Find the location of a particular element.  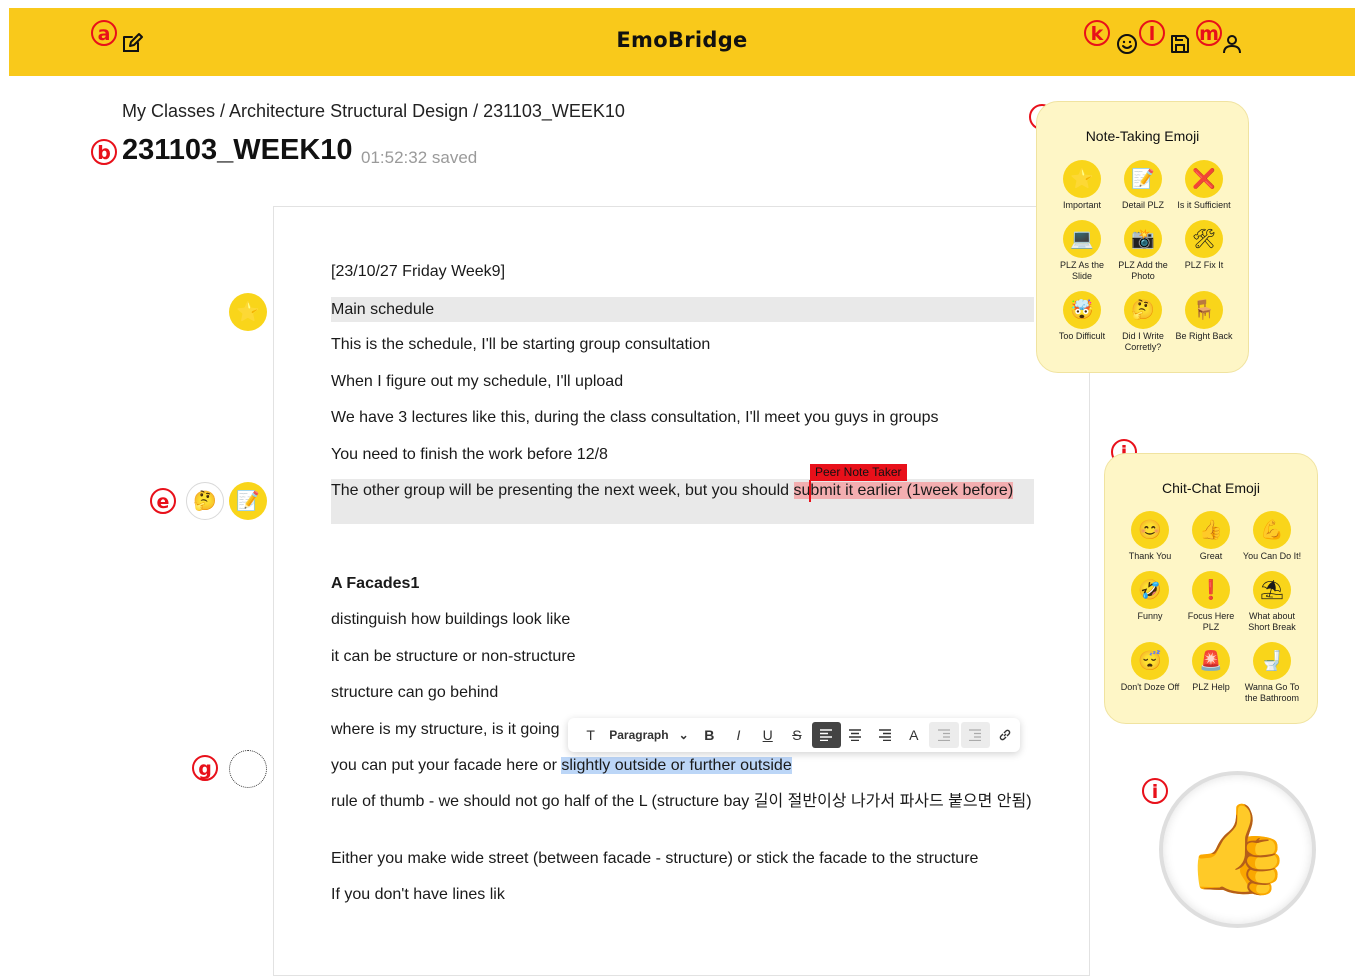

align-left-icon is located at coordinates (826, 735).